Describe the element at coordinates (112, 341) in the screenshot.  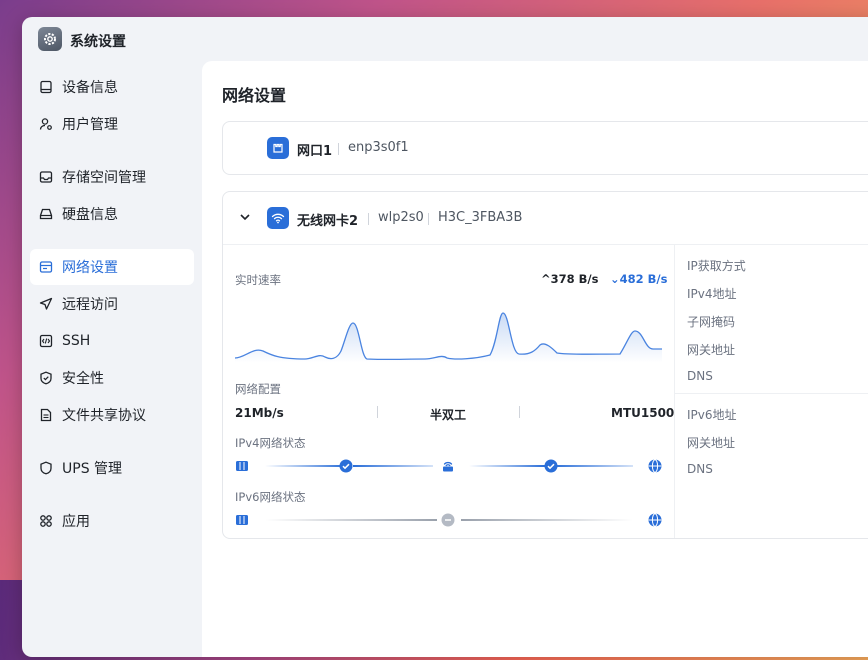
I see `sidebar-item-ssh: SSH` at that location.